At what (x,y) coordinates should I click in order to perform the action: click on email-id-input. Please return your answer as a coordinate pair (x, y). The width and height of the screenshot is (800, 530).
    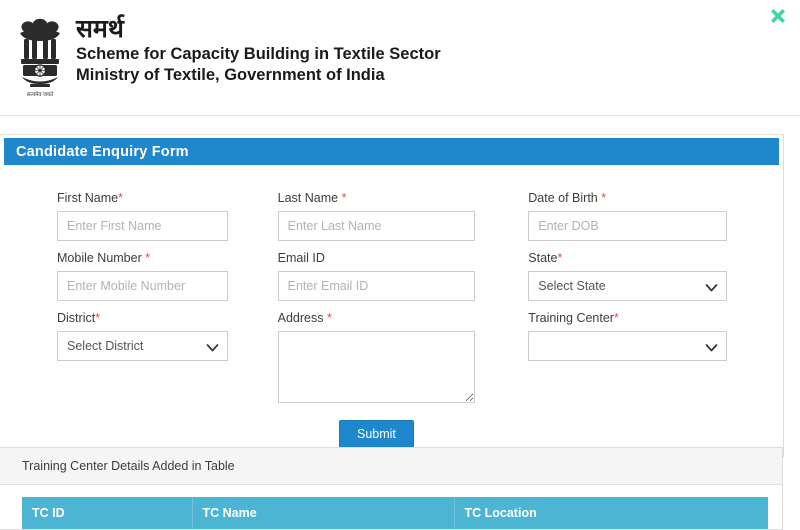
    Looking at the image, I should click on (376, 286).